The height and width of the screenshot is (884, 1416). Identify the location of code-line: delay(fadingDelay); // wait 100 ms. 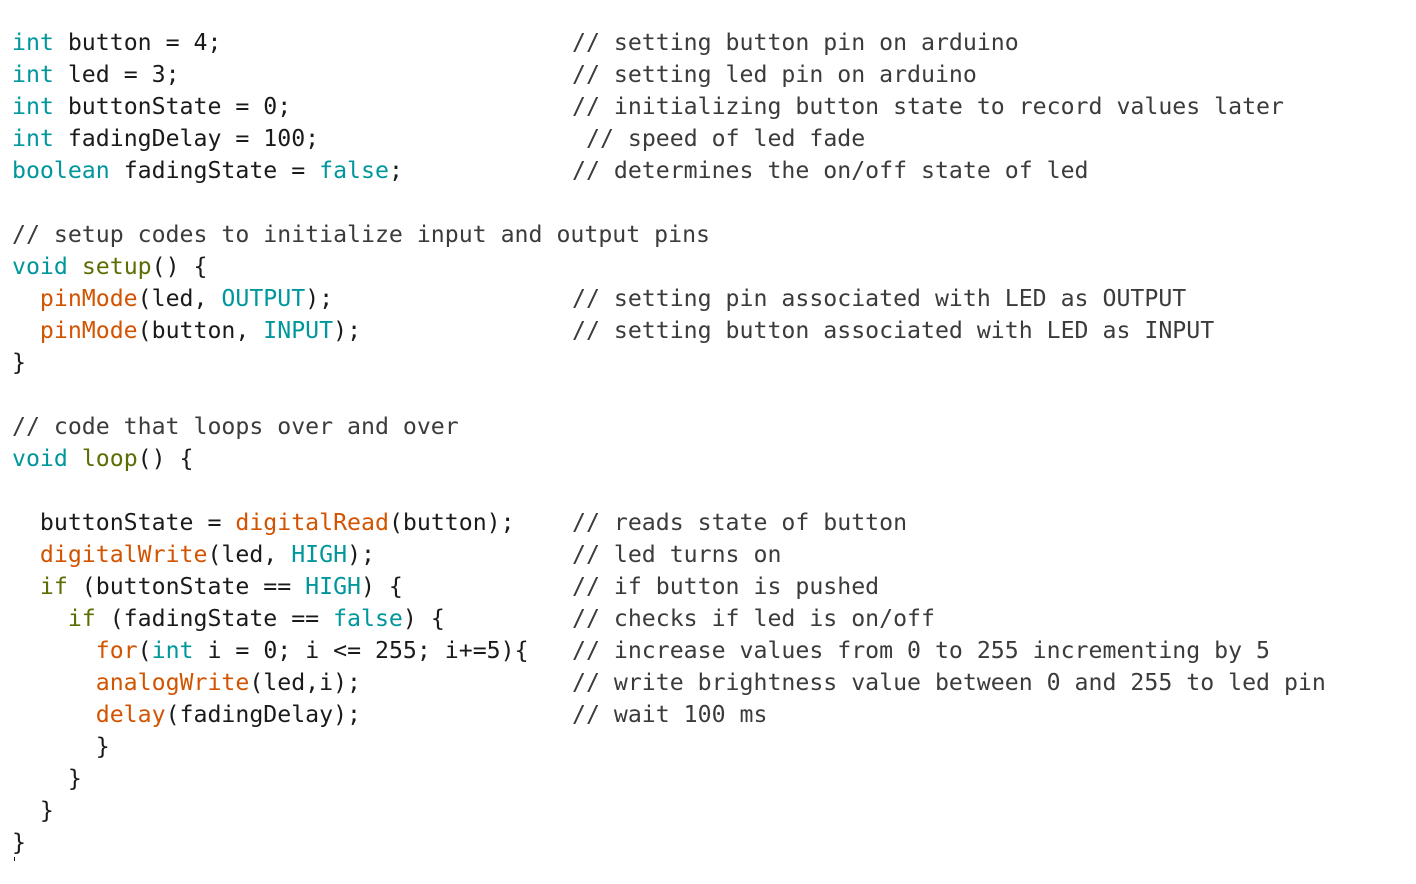
(707, 715).